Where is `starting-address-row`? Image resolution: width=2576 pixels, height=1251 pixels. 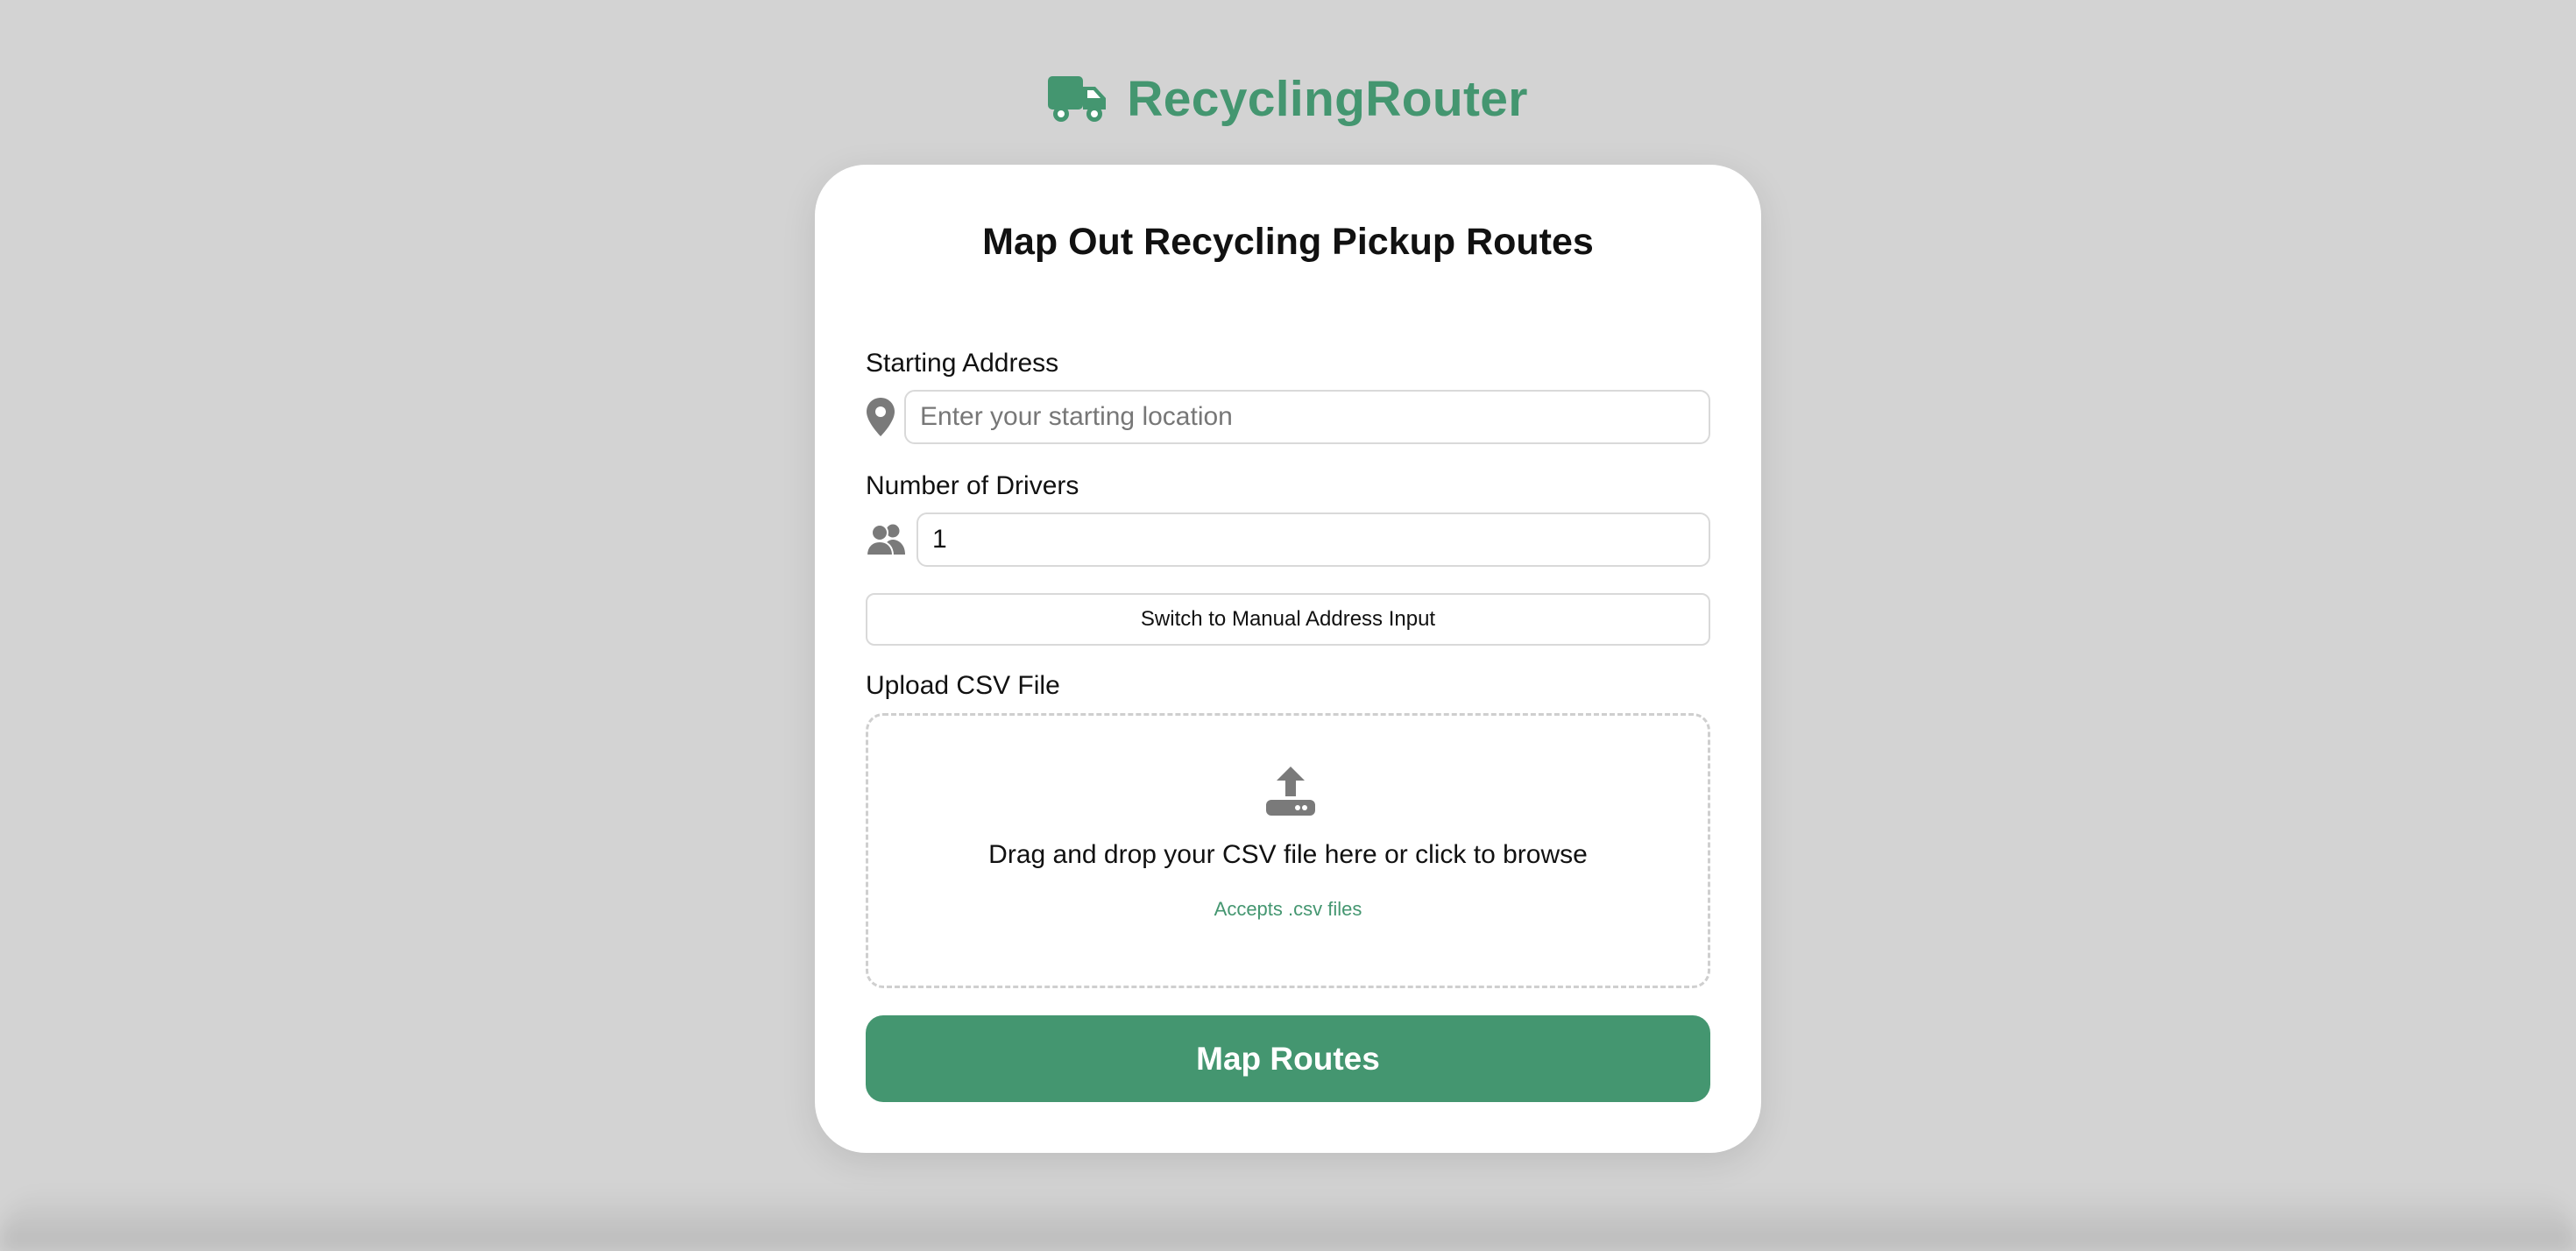 starting-address-row is located at coordinates (1288, 417).